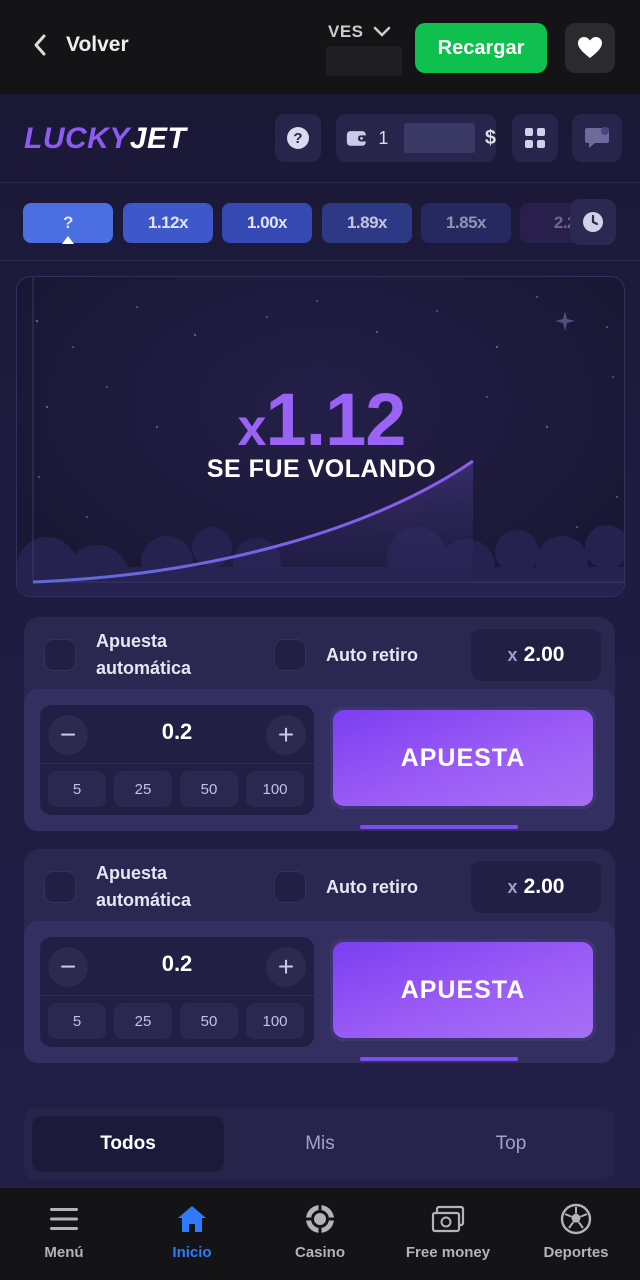 Image resolution: width=640 pixels, height=1280 pixels. What do you see at coordinates (416, 138) in the screenshot?
I see `wallet-balance: 1 $` at bounding box center [416, 138].